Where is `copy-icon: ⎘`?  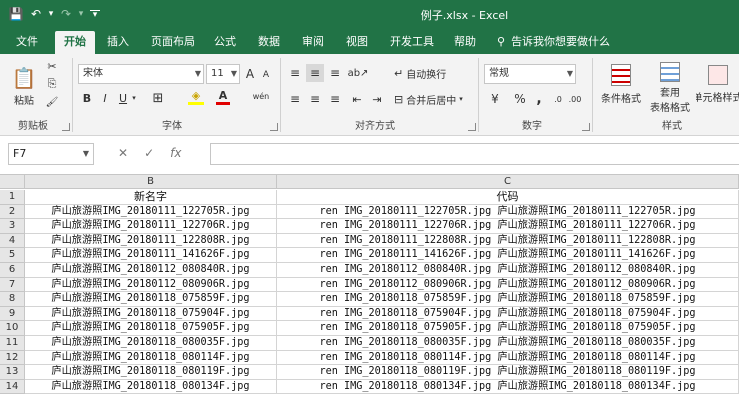
copy-icon: ⎘ is located at coordinates (52, 84).